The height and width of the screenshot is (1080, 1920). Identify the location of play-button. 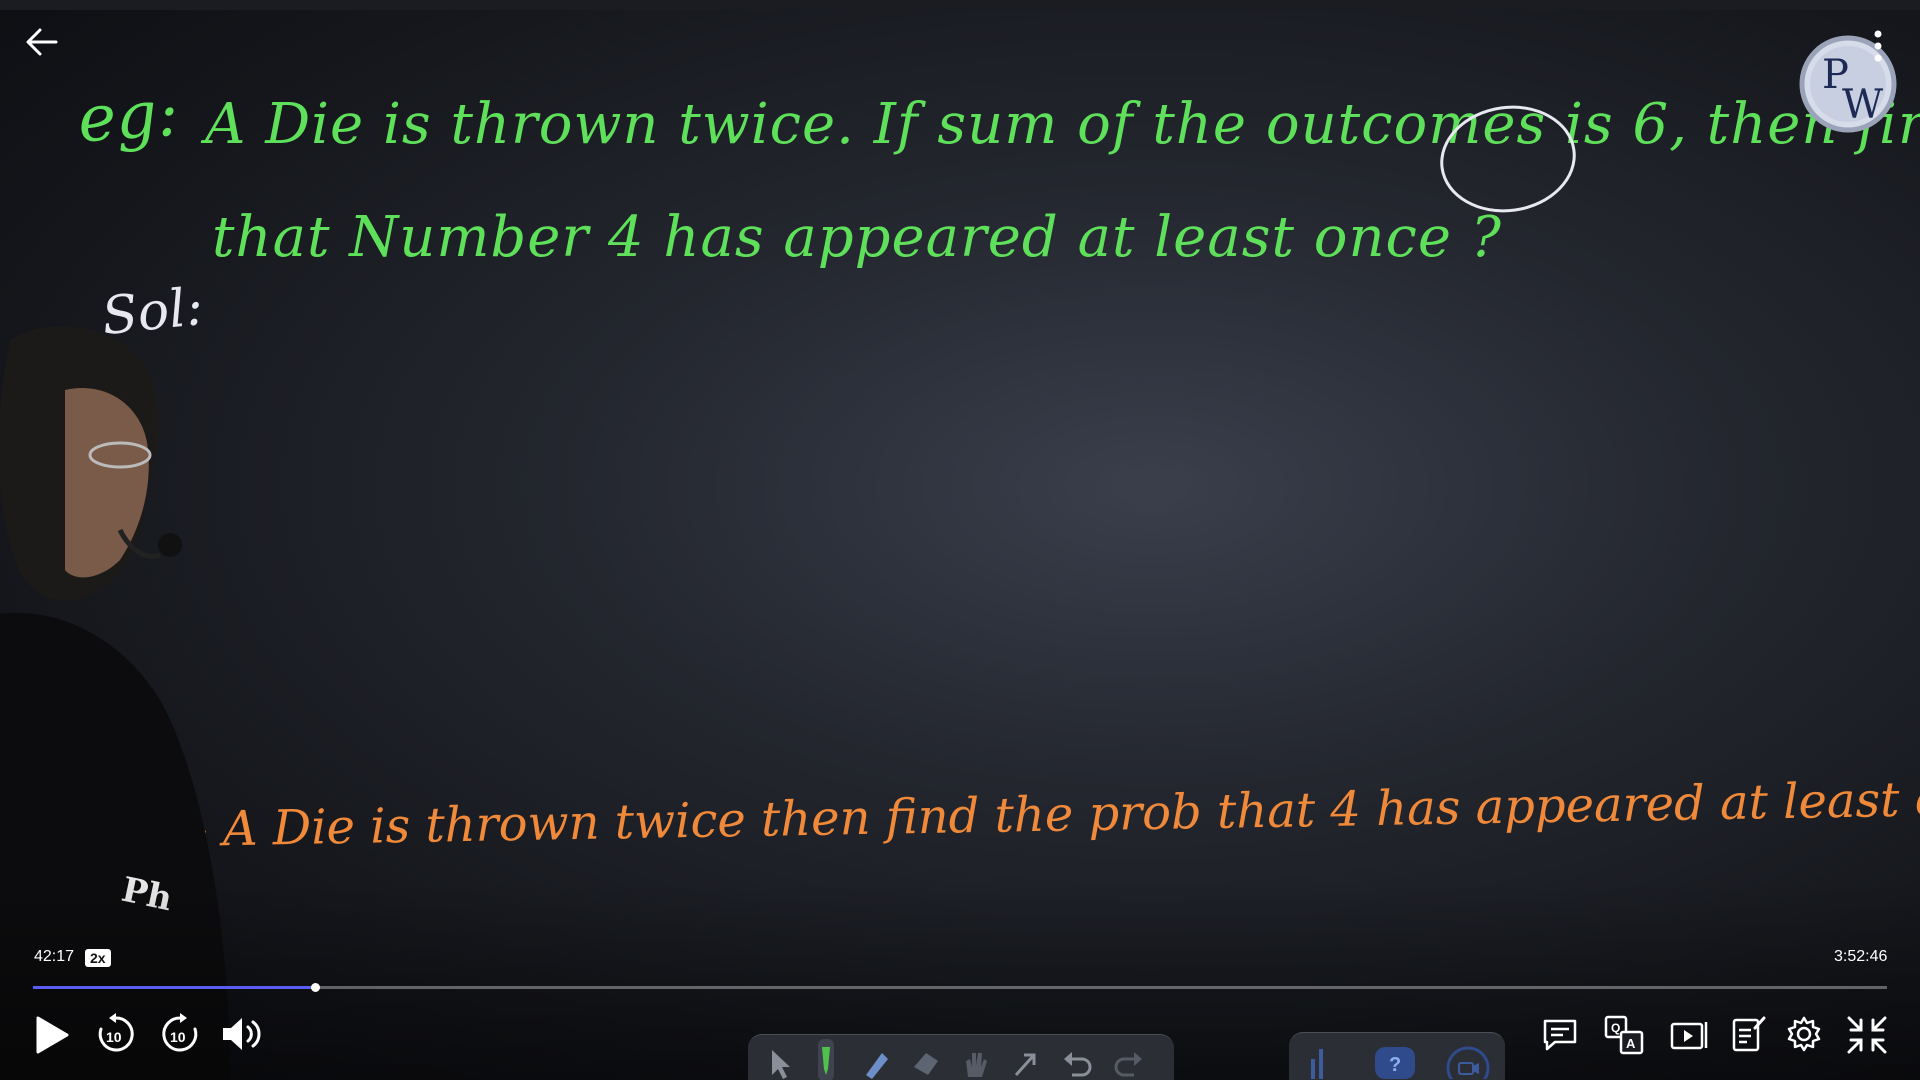
(52, 1035).